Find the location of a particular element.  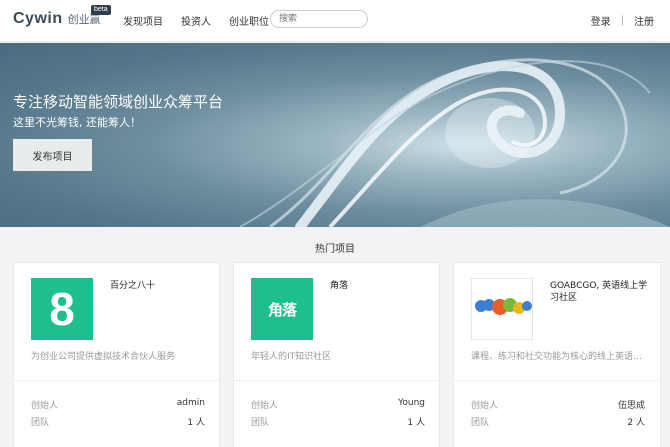

project-description: 为创业公司提供虚拟技术合伙人服务 is located at coordinates (103, 357).